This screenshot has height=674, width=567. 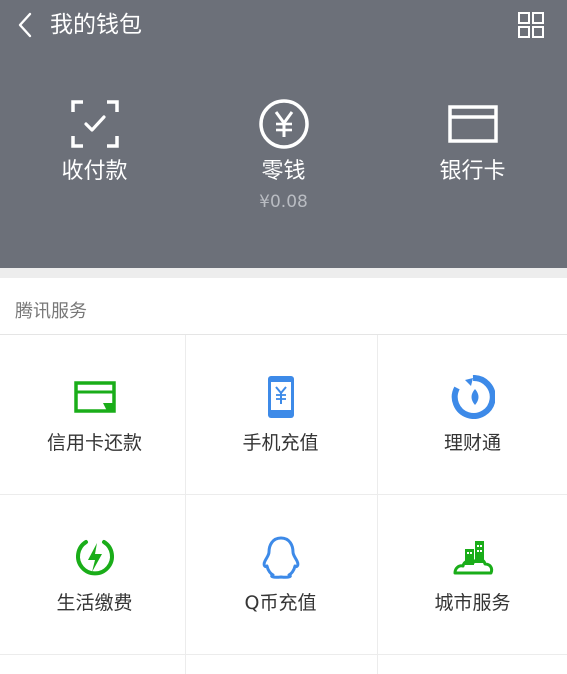 I want to click on chevron-left-icon, so click(x=25, y=25).